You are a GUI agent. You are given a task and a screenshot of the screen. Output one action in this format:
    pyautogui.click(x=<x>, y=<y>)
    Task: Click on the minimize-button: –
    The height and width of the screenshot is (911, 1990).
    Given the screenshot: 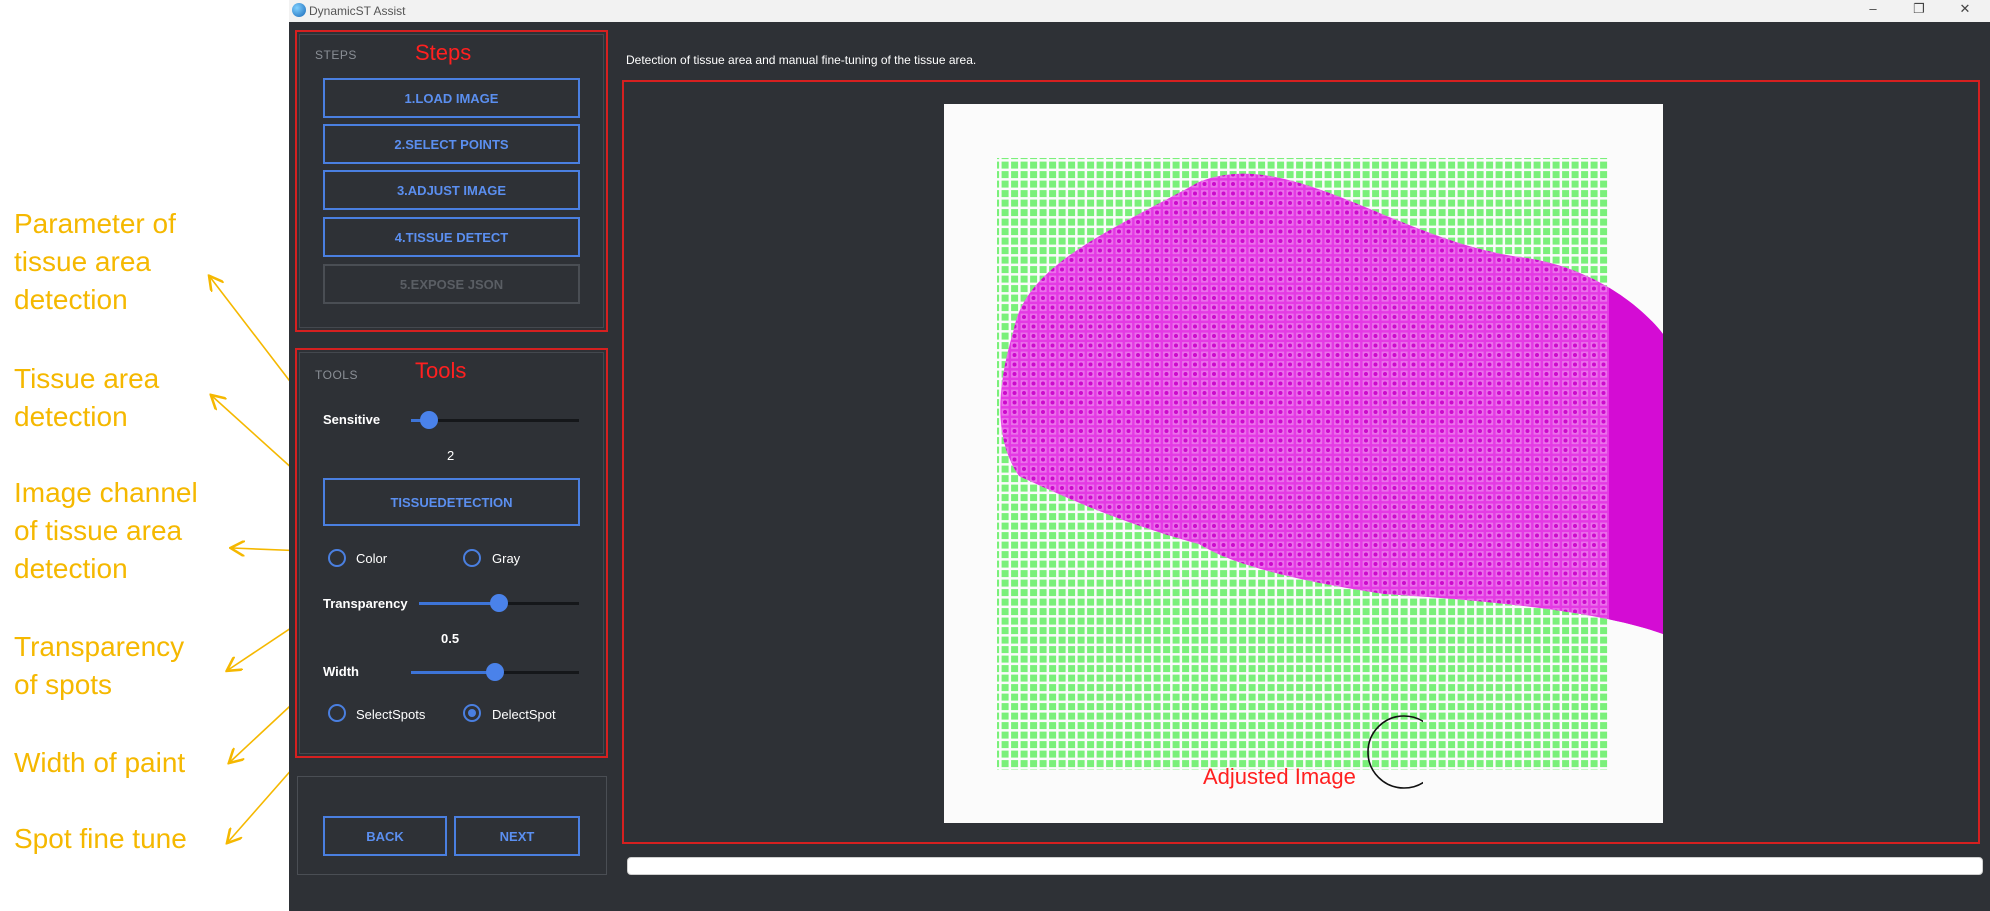 What is the action you would take?
    pyautogui.click(x=1873, y=8)
    